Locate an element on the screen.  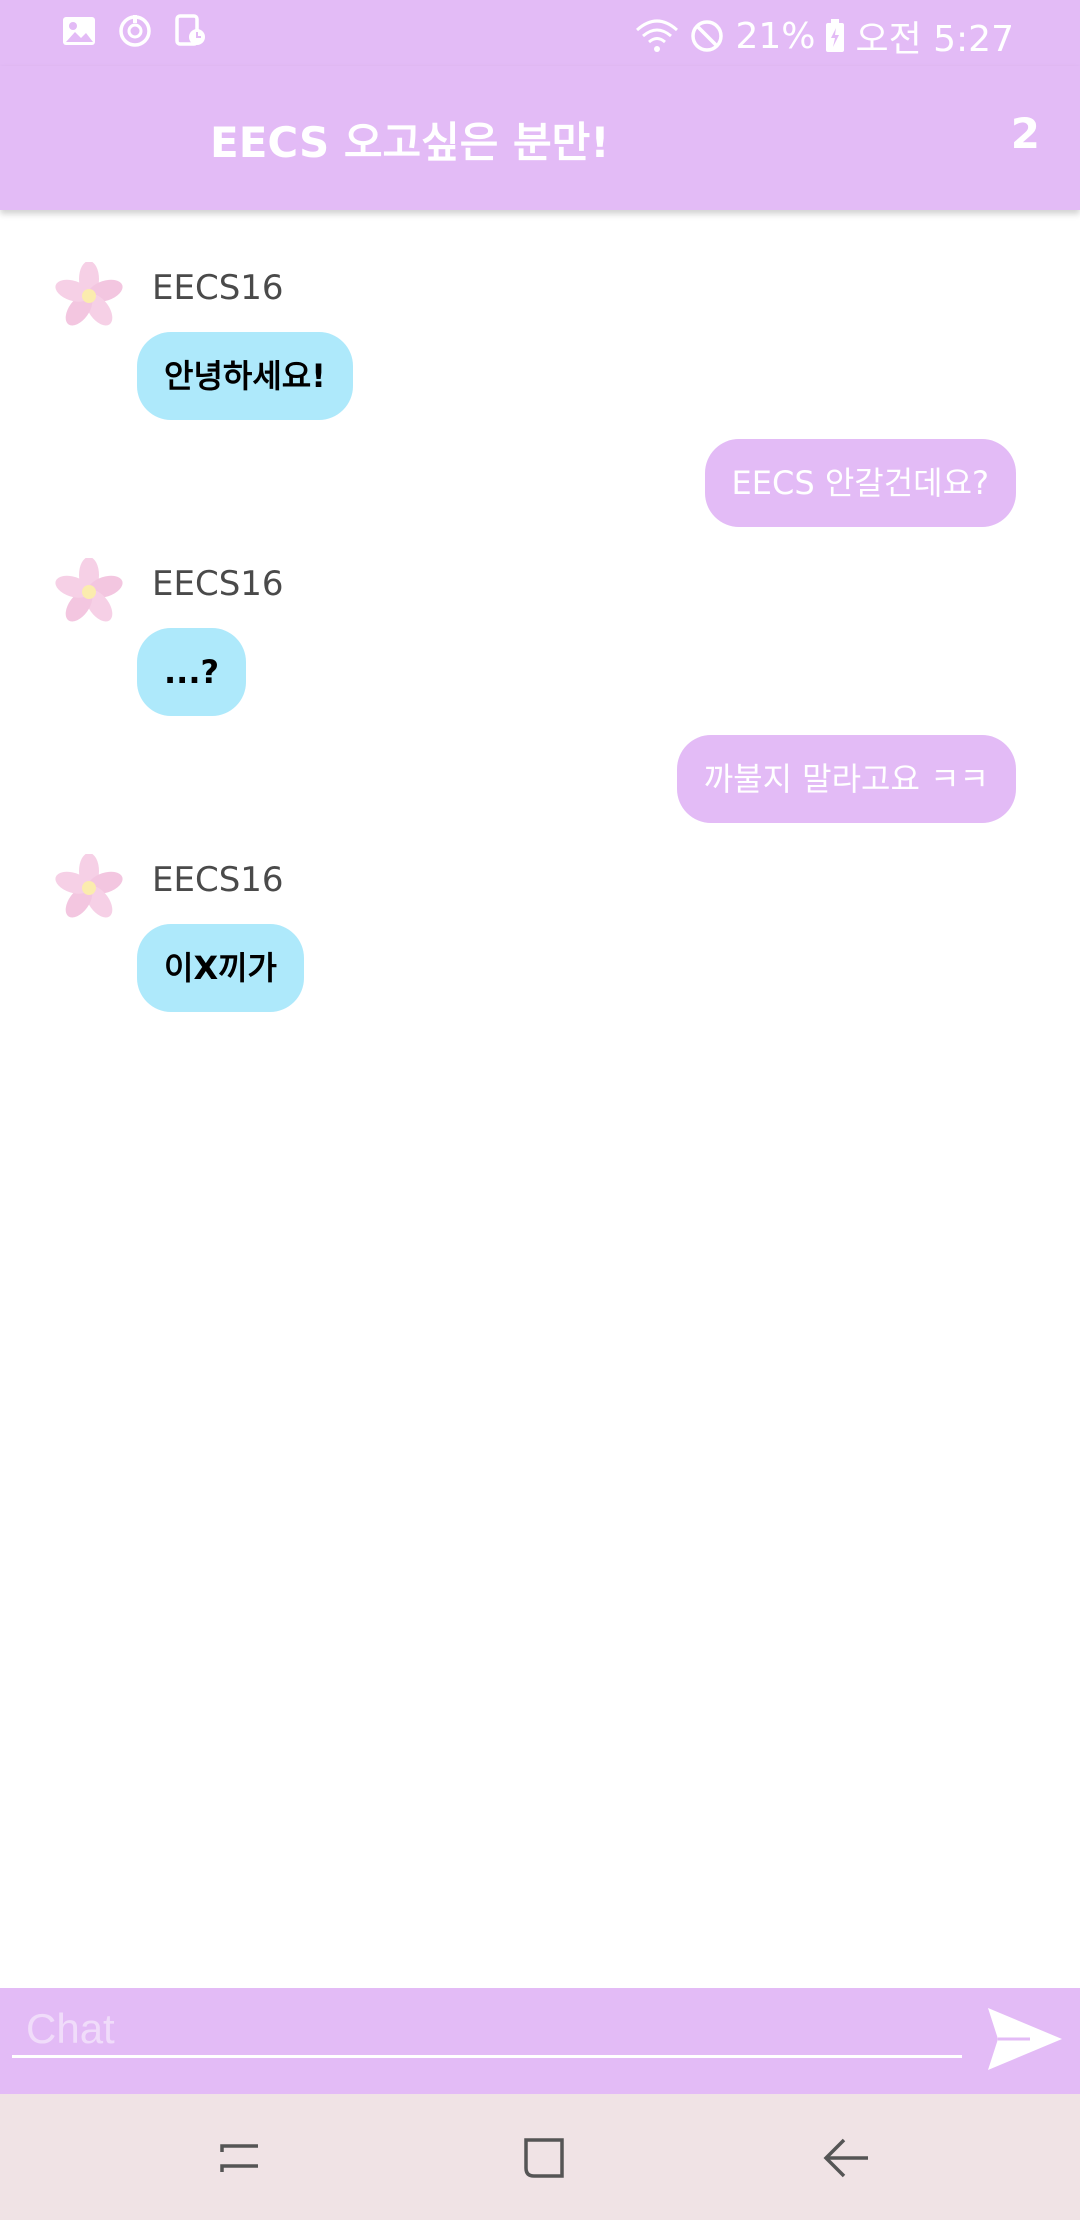
back-icon is located at coordinates (845, 2158).